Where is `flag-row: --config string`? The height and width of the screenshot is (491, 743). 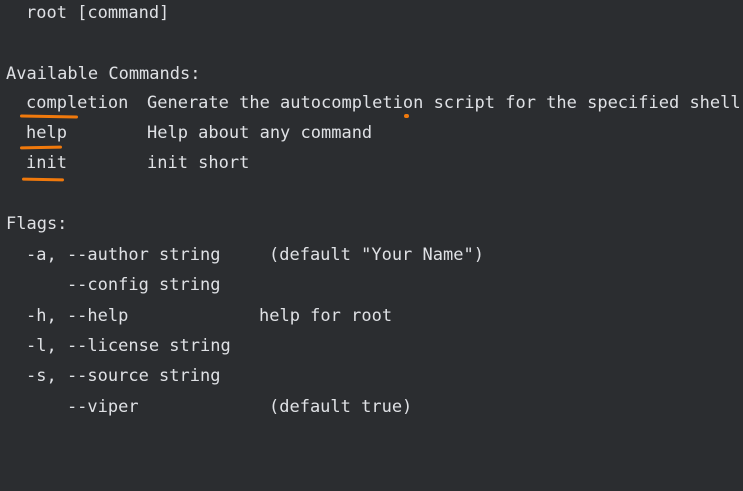 flag-row: --config string is located at coordinates (110, 285).